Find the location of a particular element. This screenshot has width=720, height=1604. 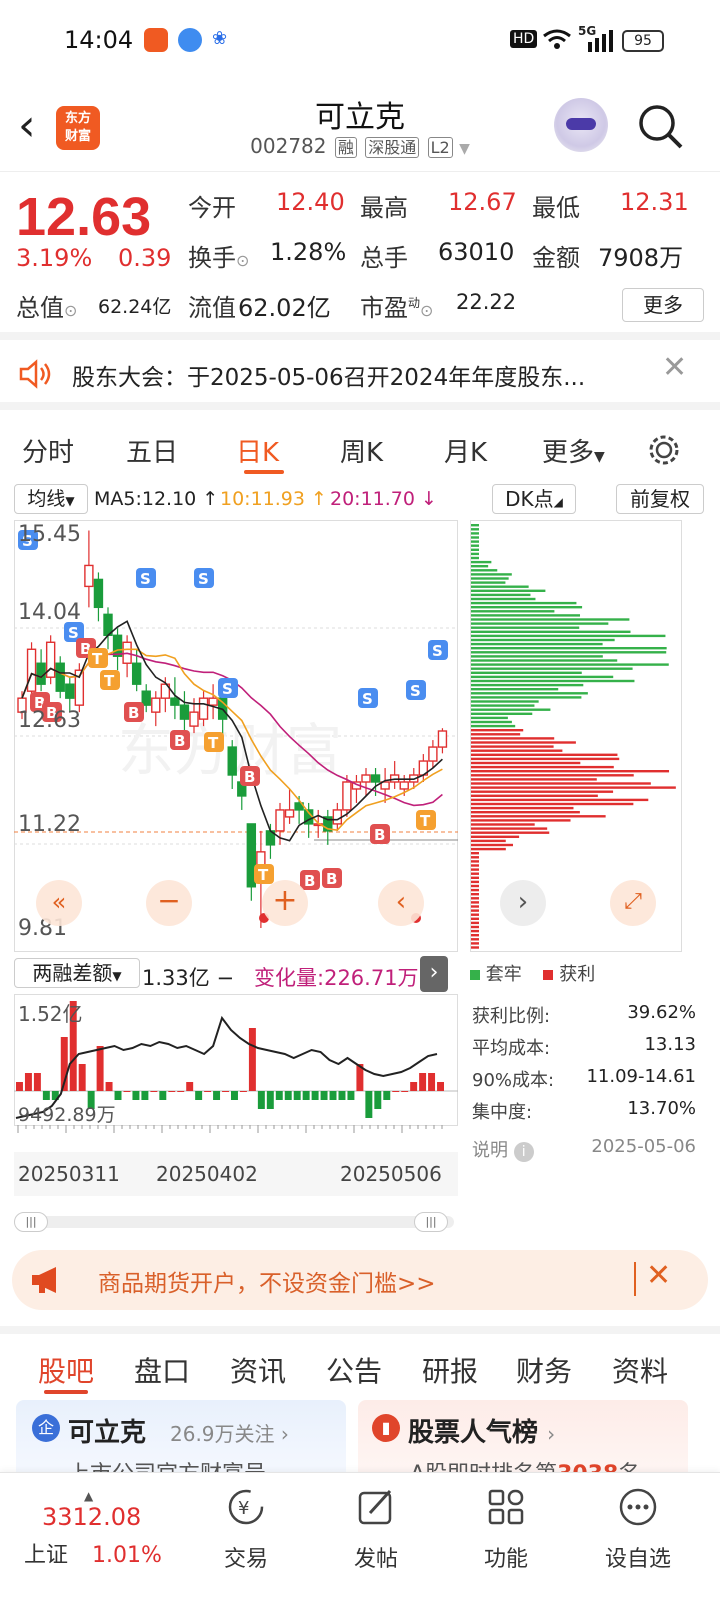

nav-trade: ¥ 交易 is located at coordinates (246, 1530).